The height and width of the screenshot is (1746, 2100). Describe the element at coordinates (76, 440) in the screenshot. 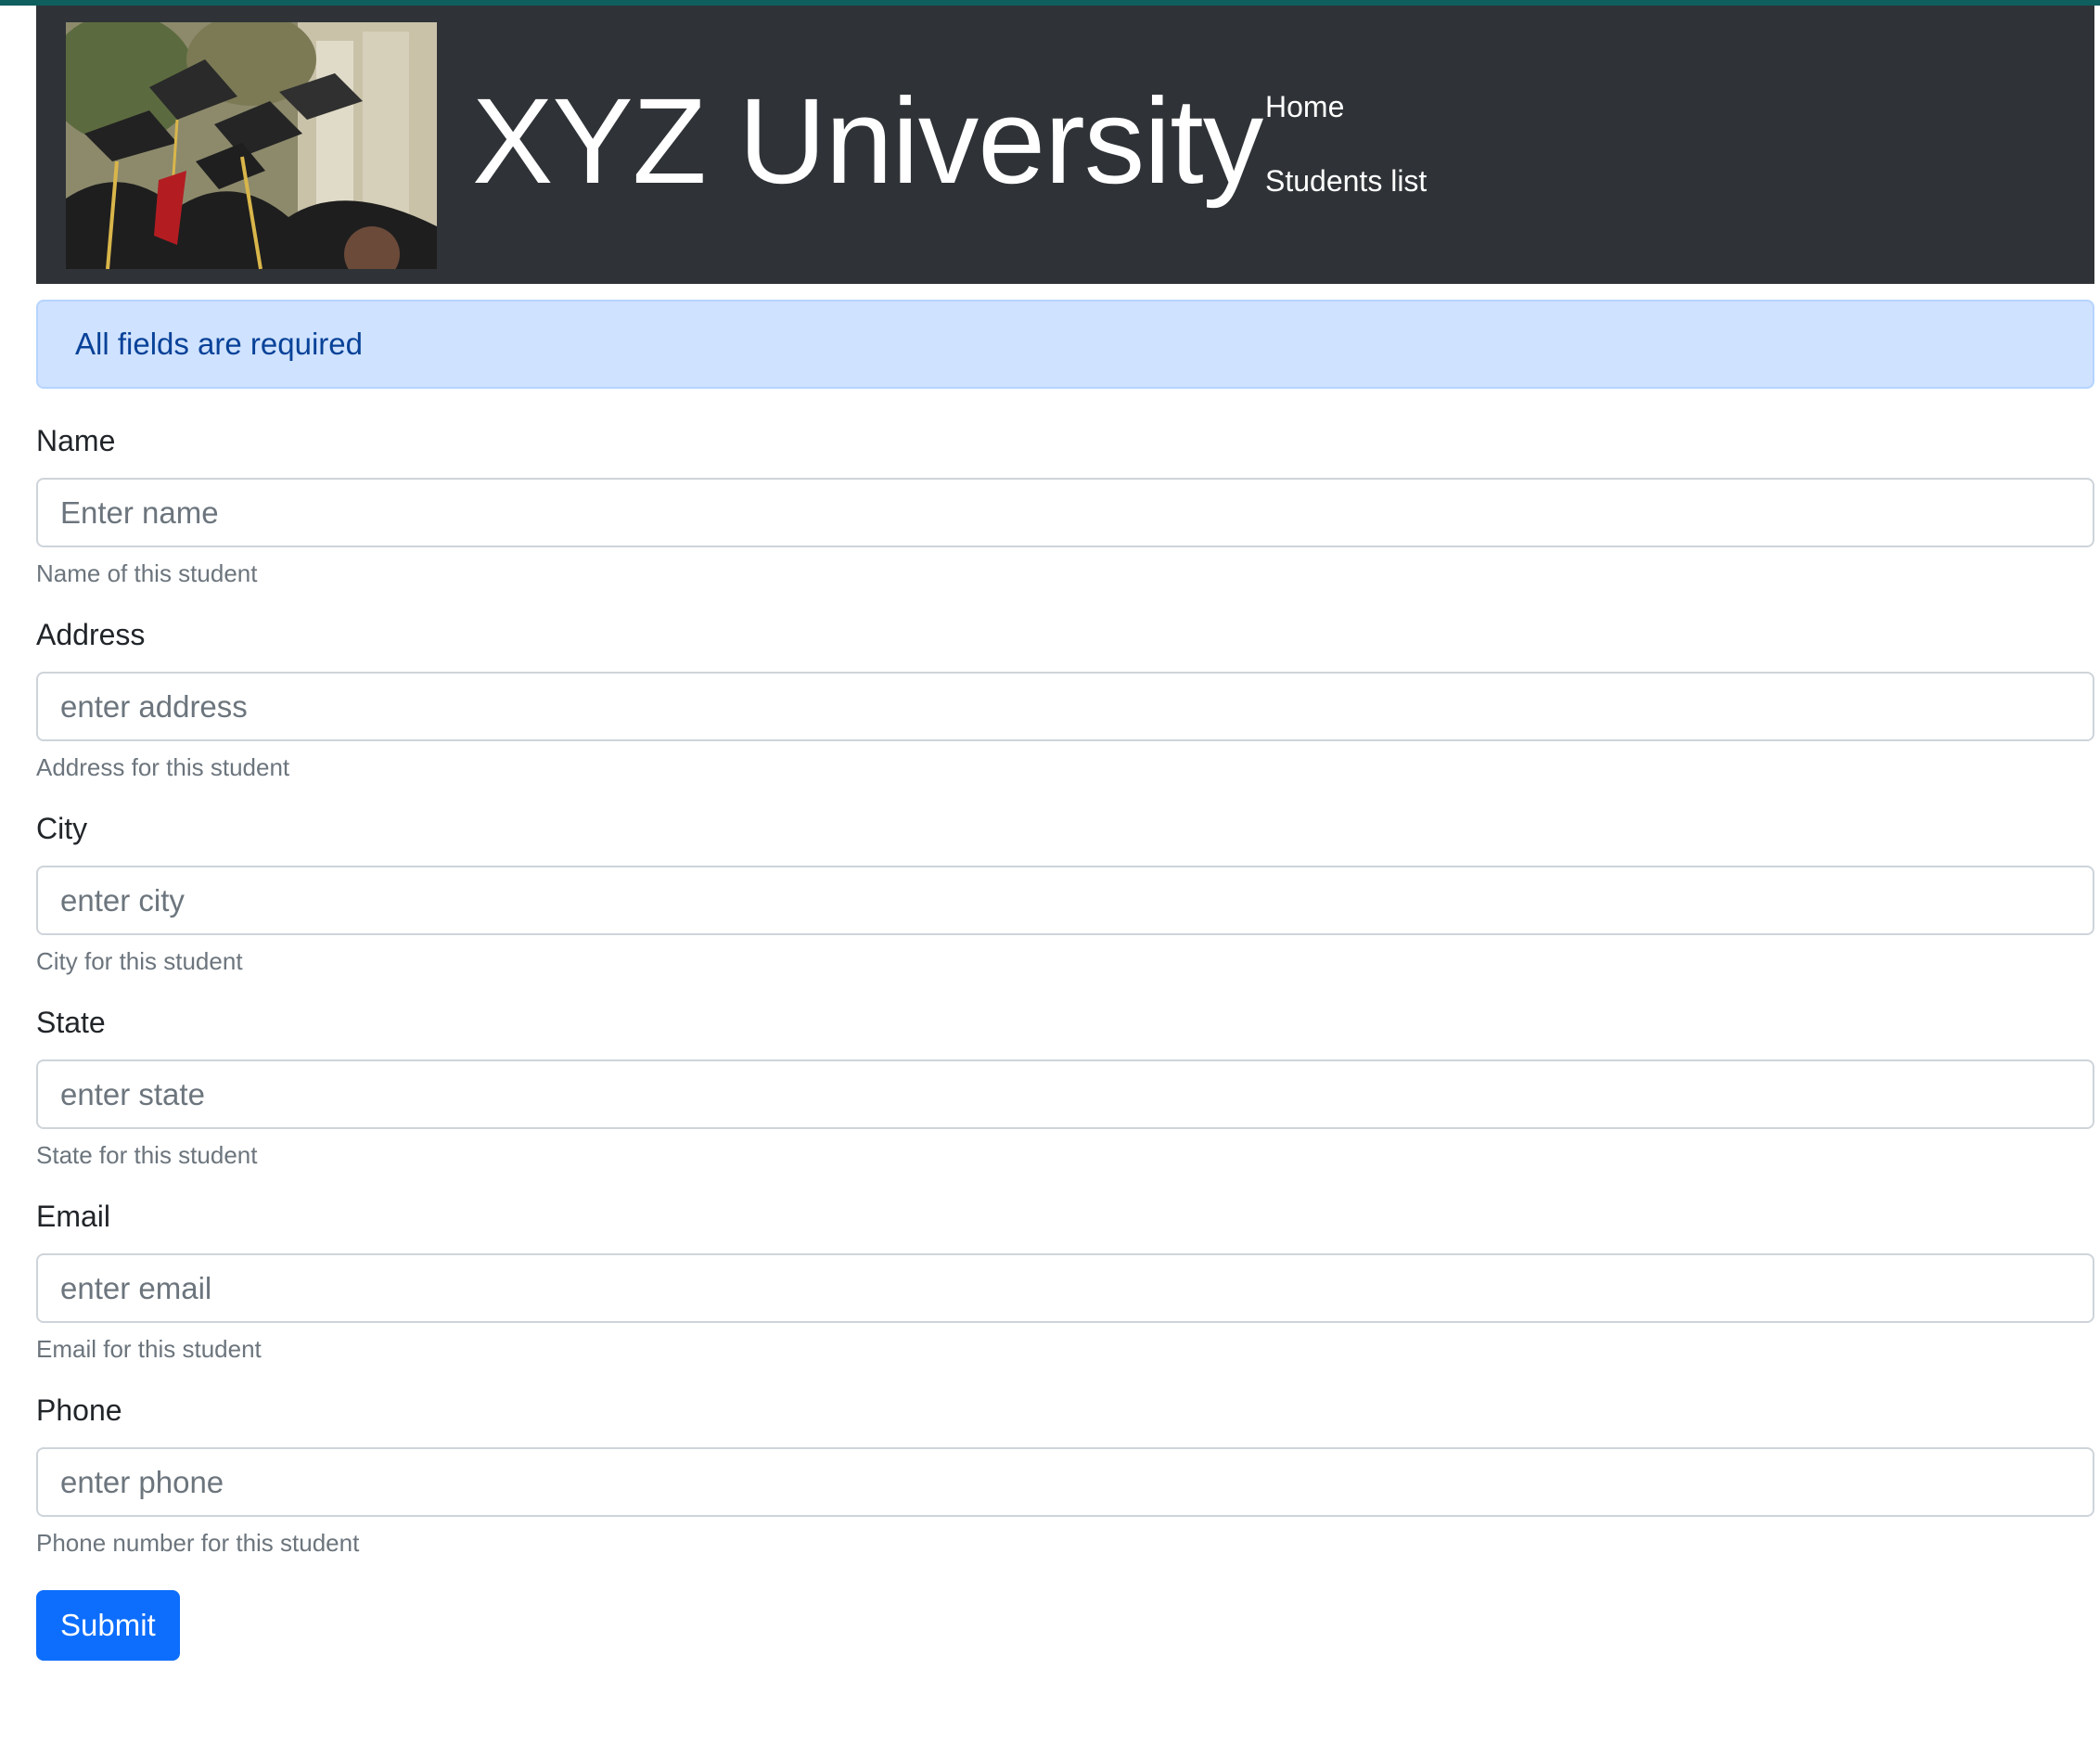

I see `name-label: Name` at that location.